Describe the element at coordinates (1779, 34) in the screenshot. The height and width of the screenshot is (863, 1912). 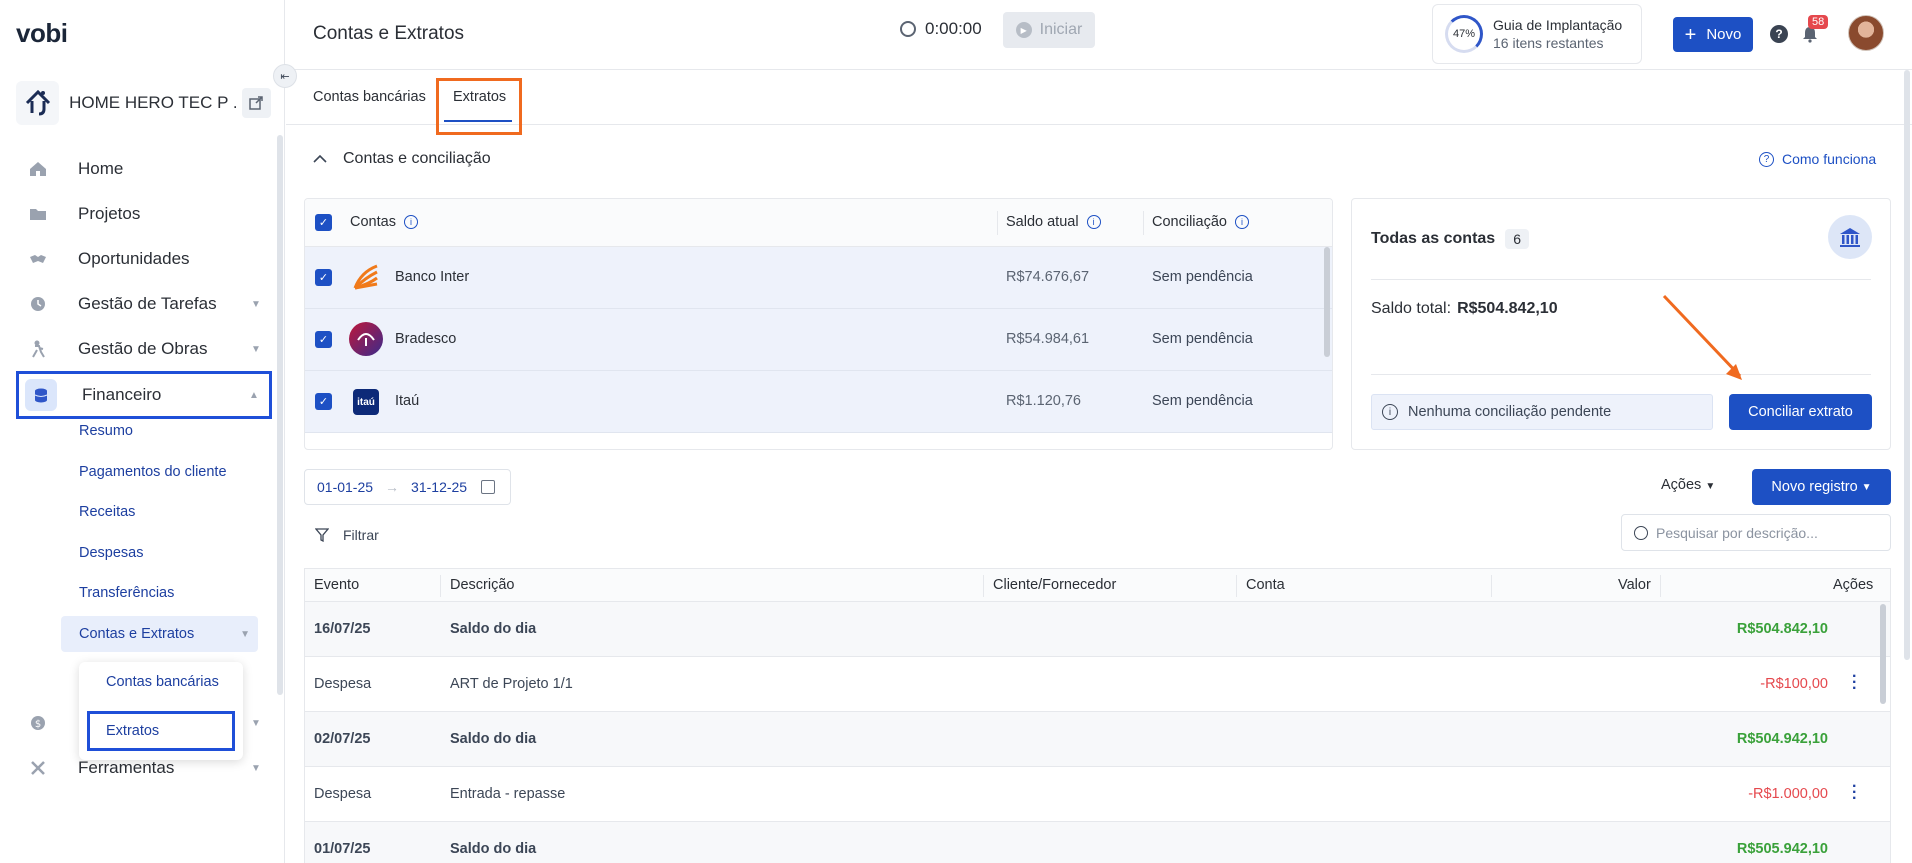
I see `help-icon: ?` at that location.